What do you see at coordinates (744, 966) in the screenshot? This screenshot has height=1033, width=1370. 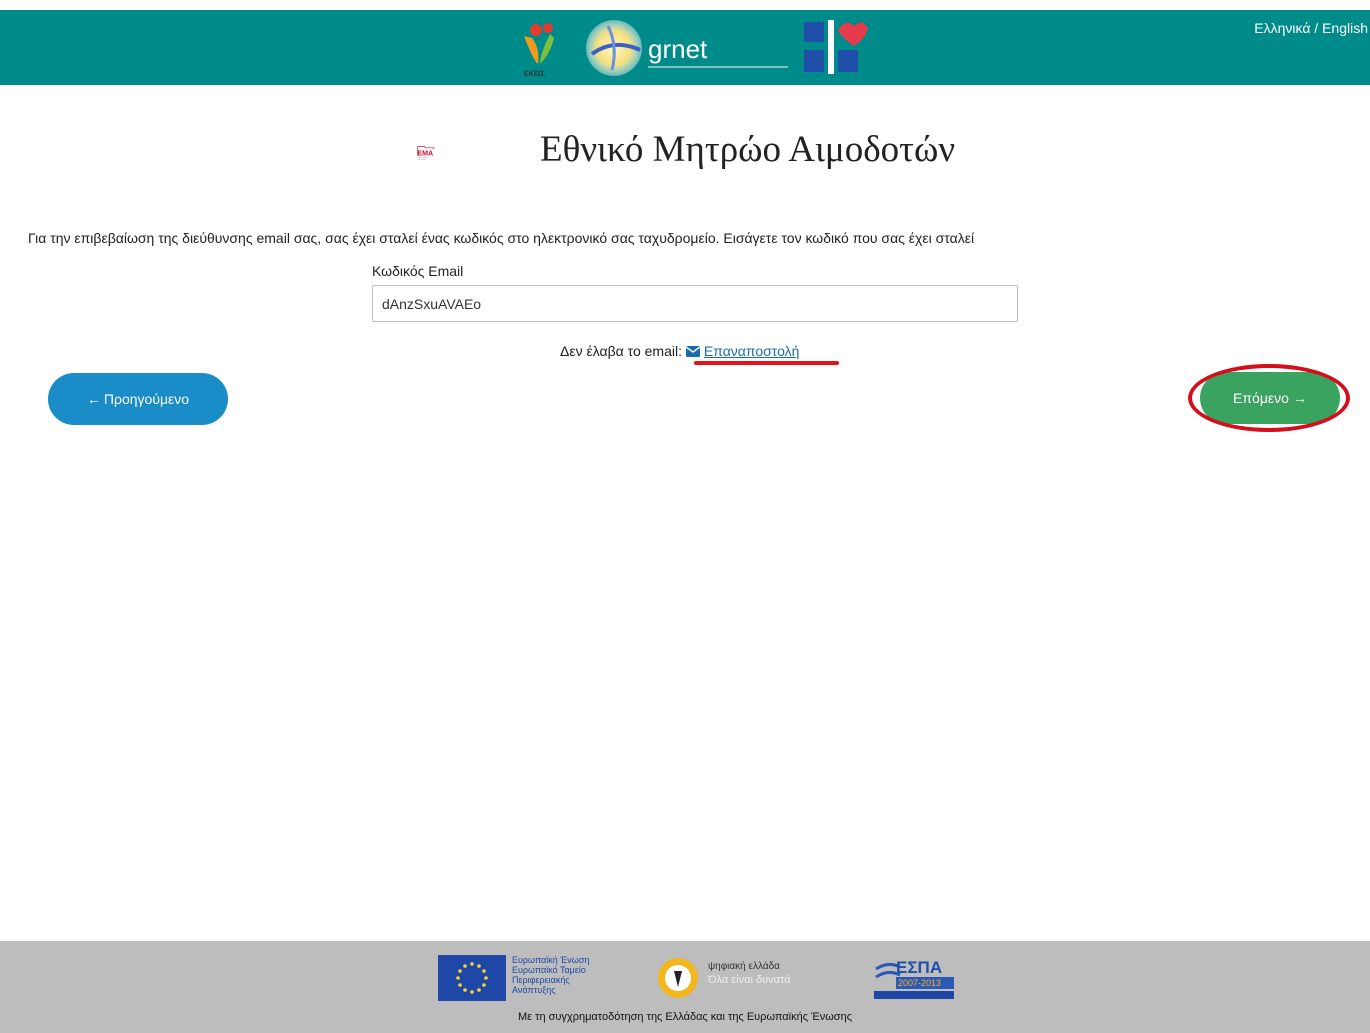 I see `svg-text: ψηφιακή ελλάδα` at bounding box center [744, 966].